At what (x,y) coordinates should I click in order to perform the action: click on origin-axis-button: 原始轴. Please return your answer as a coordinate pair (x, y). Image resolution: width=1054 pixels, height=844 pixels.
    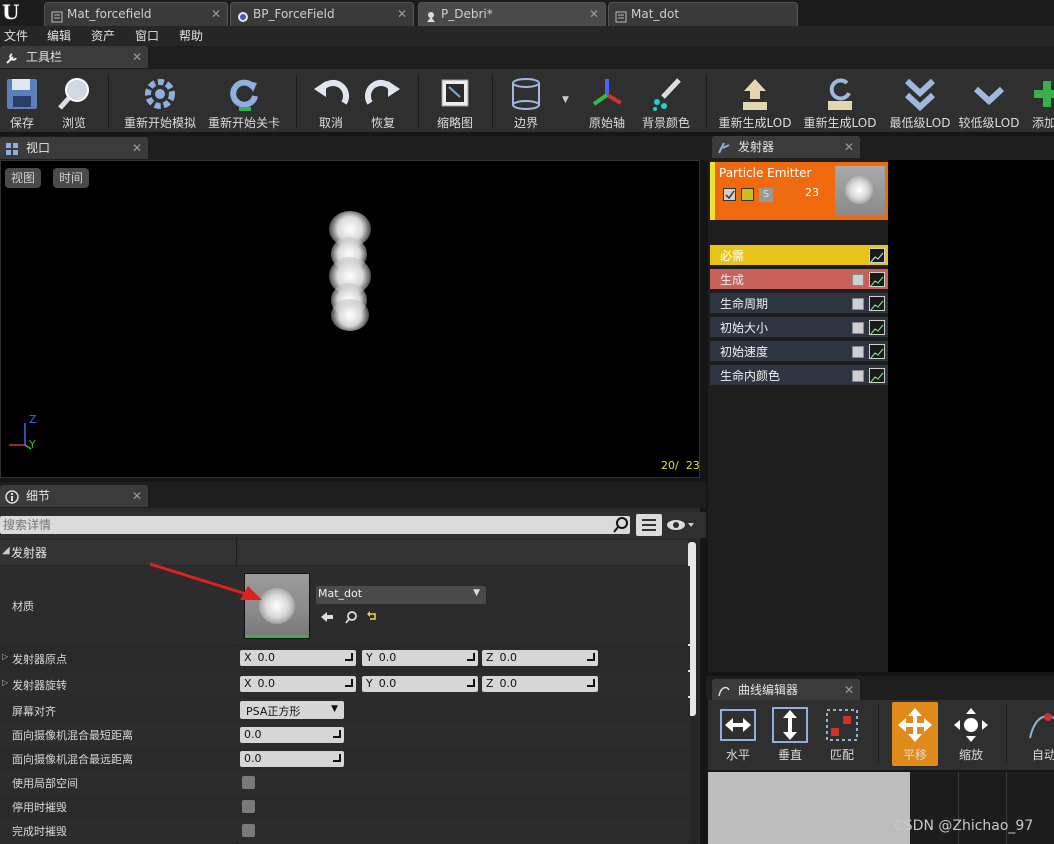
    Looking at the image, I should click on (607, 101).